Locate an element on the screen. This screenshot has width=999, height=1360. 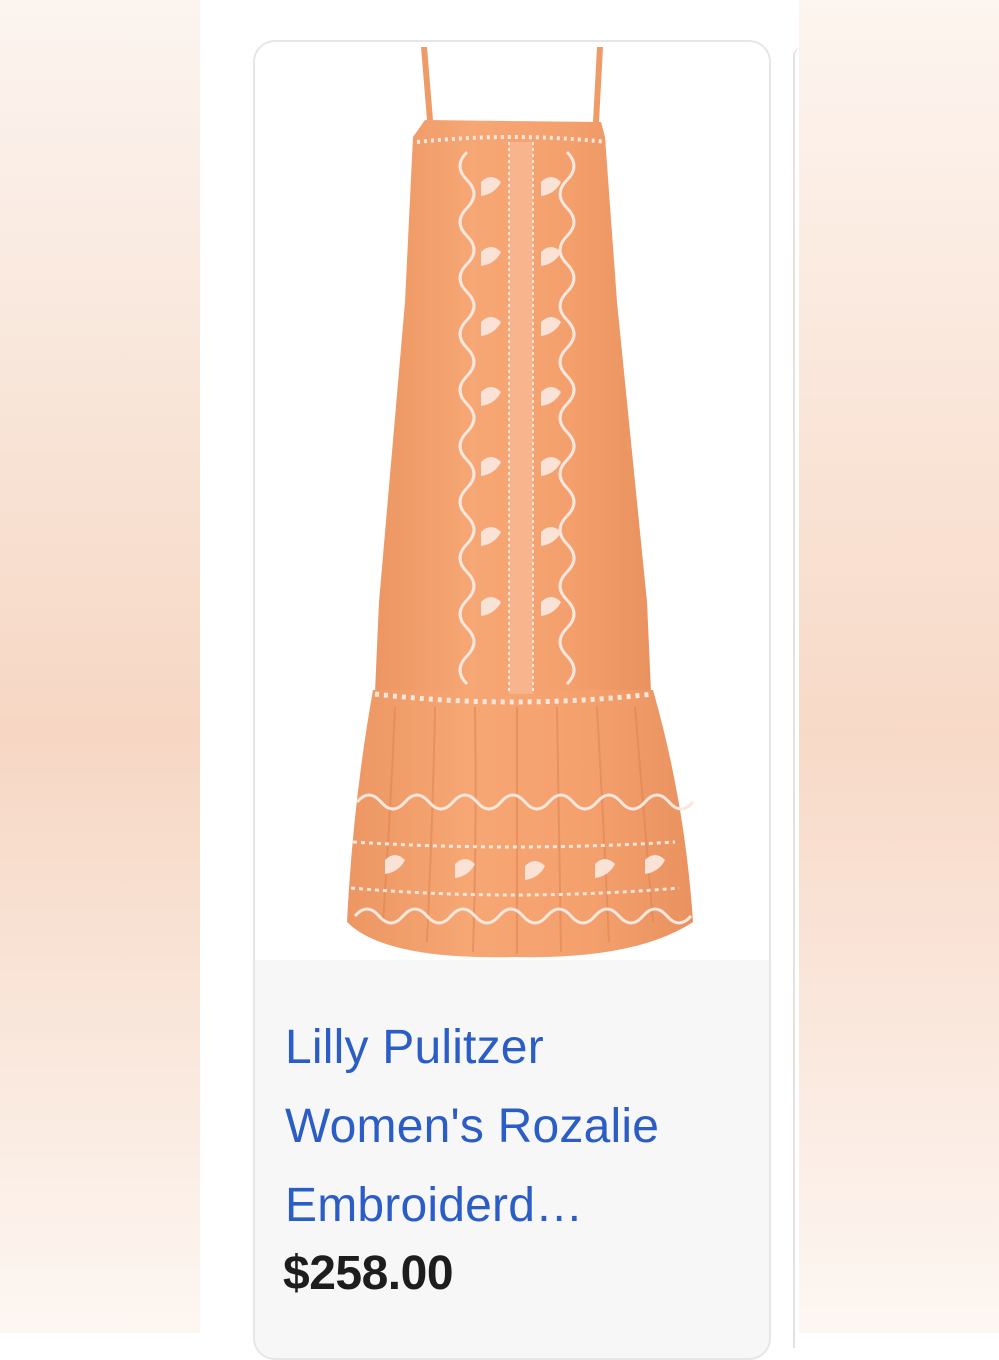
product-price: $258.00 is located at coordinates (368, 1273).